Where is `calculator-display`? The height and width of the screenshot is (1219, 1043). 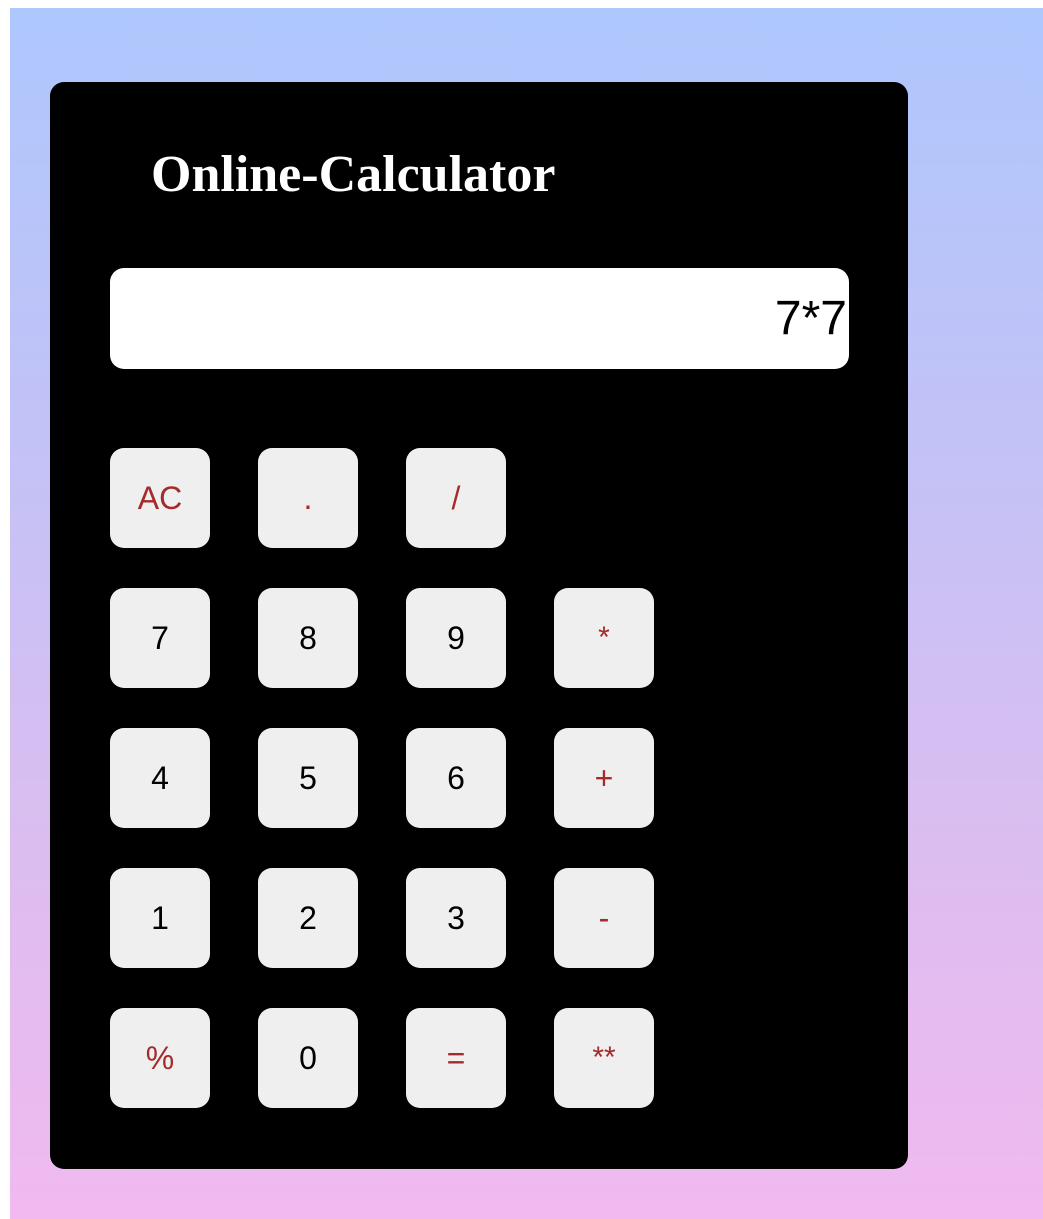
calculator-display is located at coordinates (479, 318).